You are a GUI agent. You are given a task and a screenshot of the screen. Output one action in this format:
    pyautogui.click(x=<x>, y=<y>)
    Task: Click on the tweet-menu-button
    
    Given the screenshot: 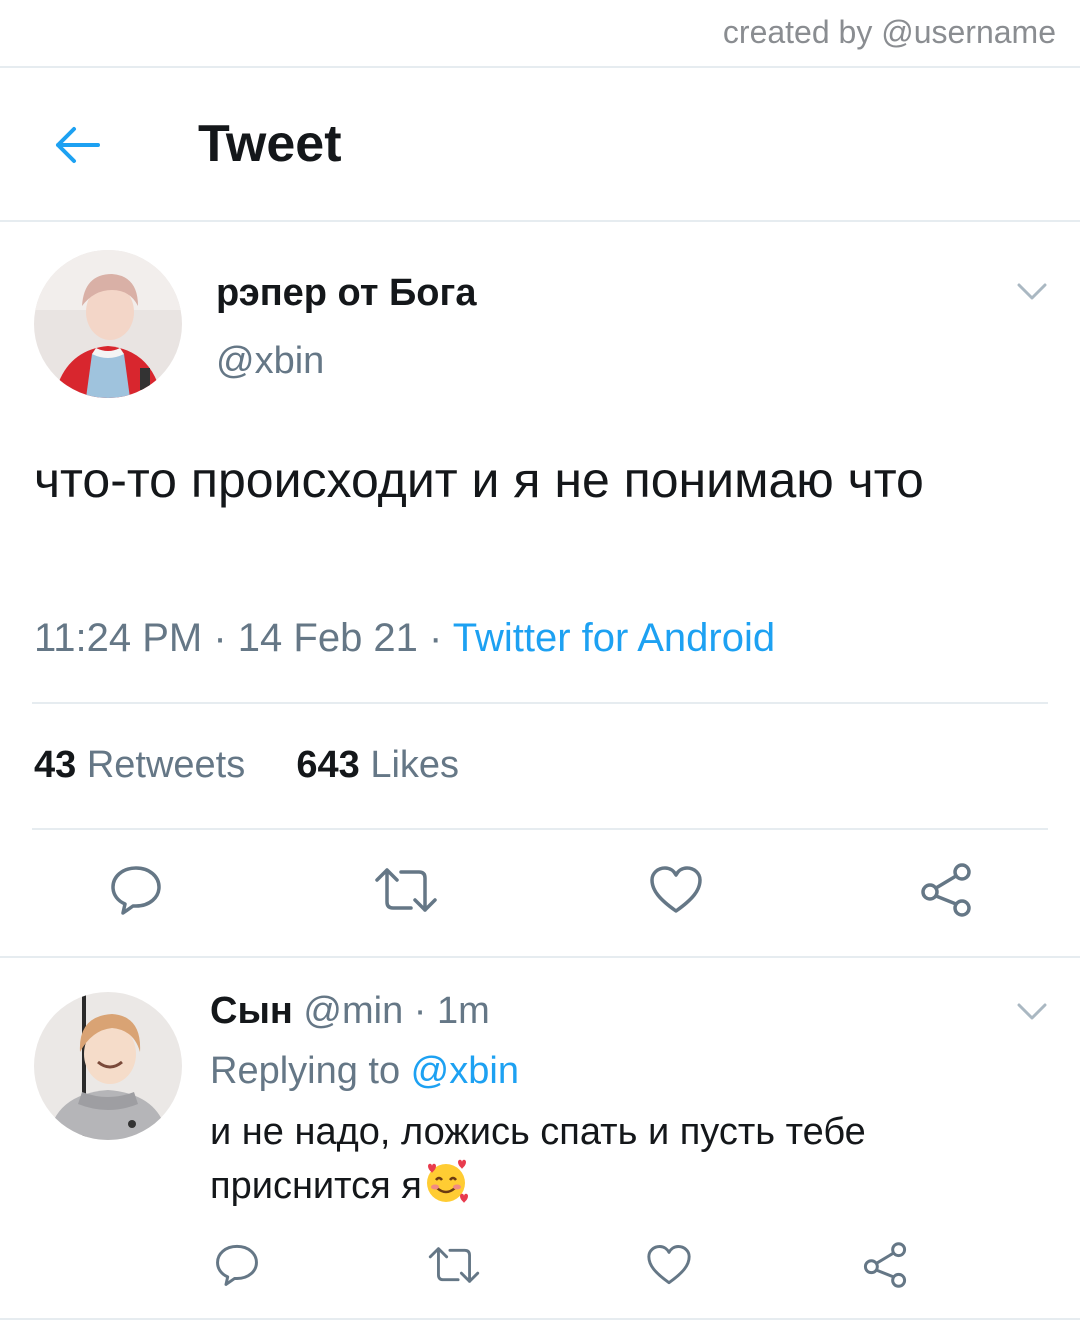 What is the action you would take?
    pyautogui.click(x=1032, y=292)
    